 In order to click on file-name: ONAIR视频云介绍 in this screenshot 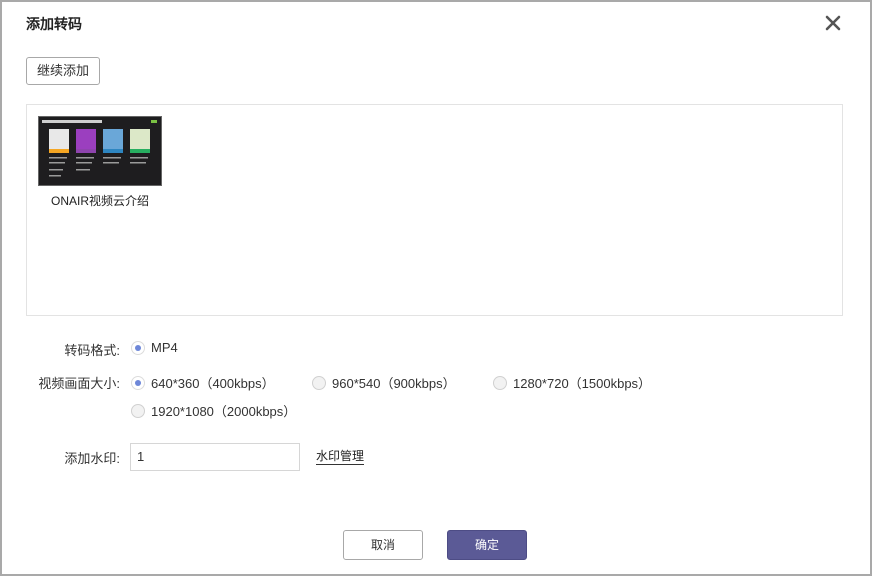, I will do `click(99, 201)`.